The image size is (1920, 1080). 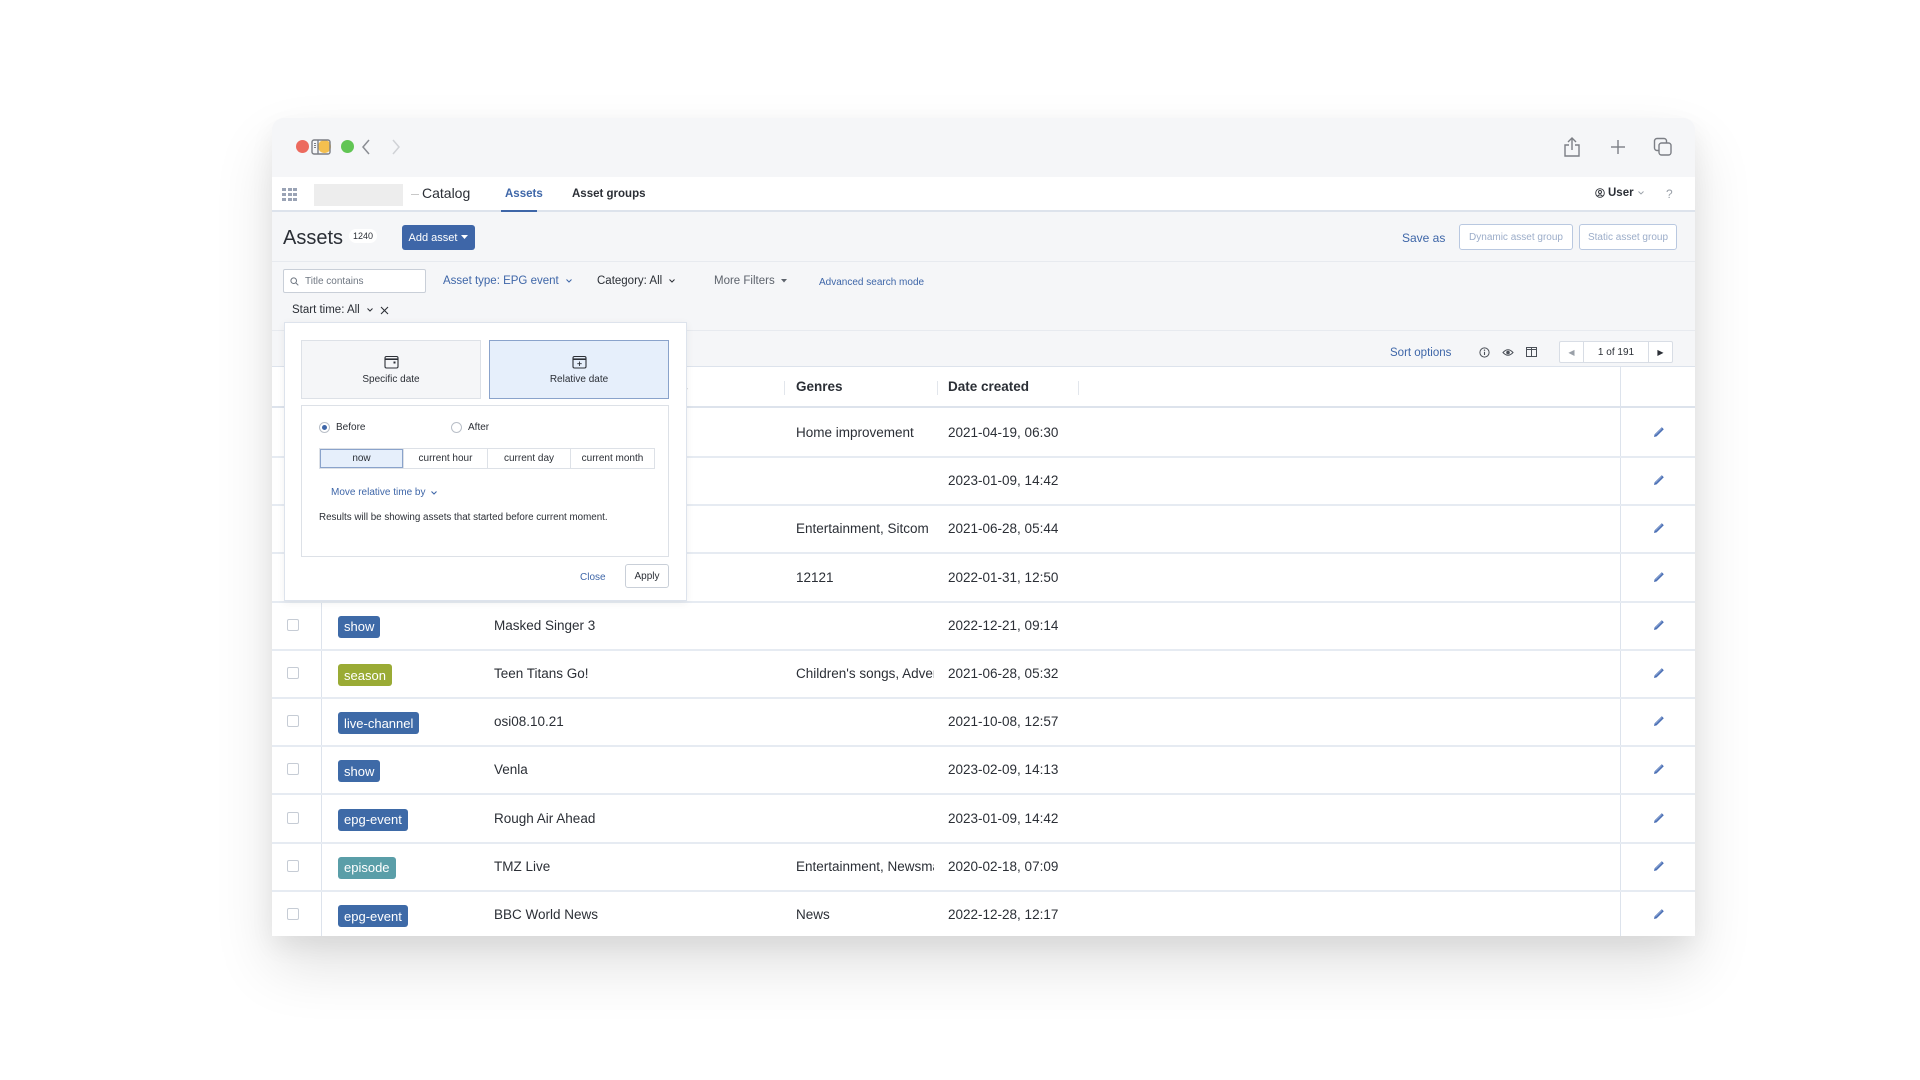 What do you see at coordinates (1003, 577) in the screenshot?
I see `asset-date-created: 2022-01-31, 12:50` at bounding box center [1003, 577].